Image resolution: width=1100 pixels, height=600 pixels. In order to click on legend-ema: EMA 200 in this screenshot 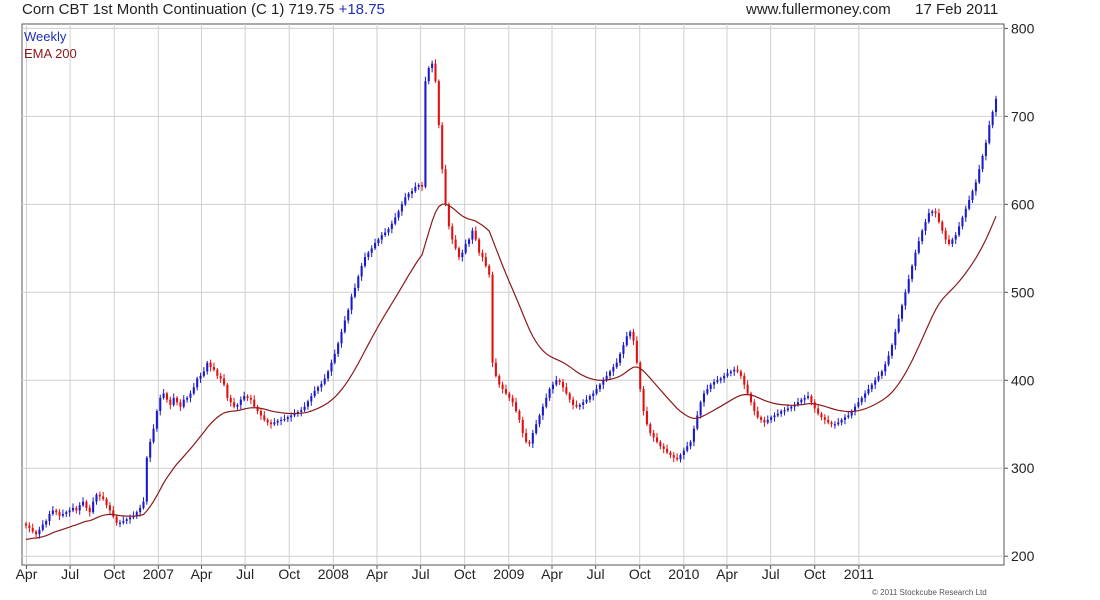, I will do `click(50, 53)`.